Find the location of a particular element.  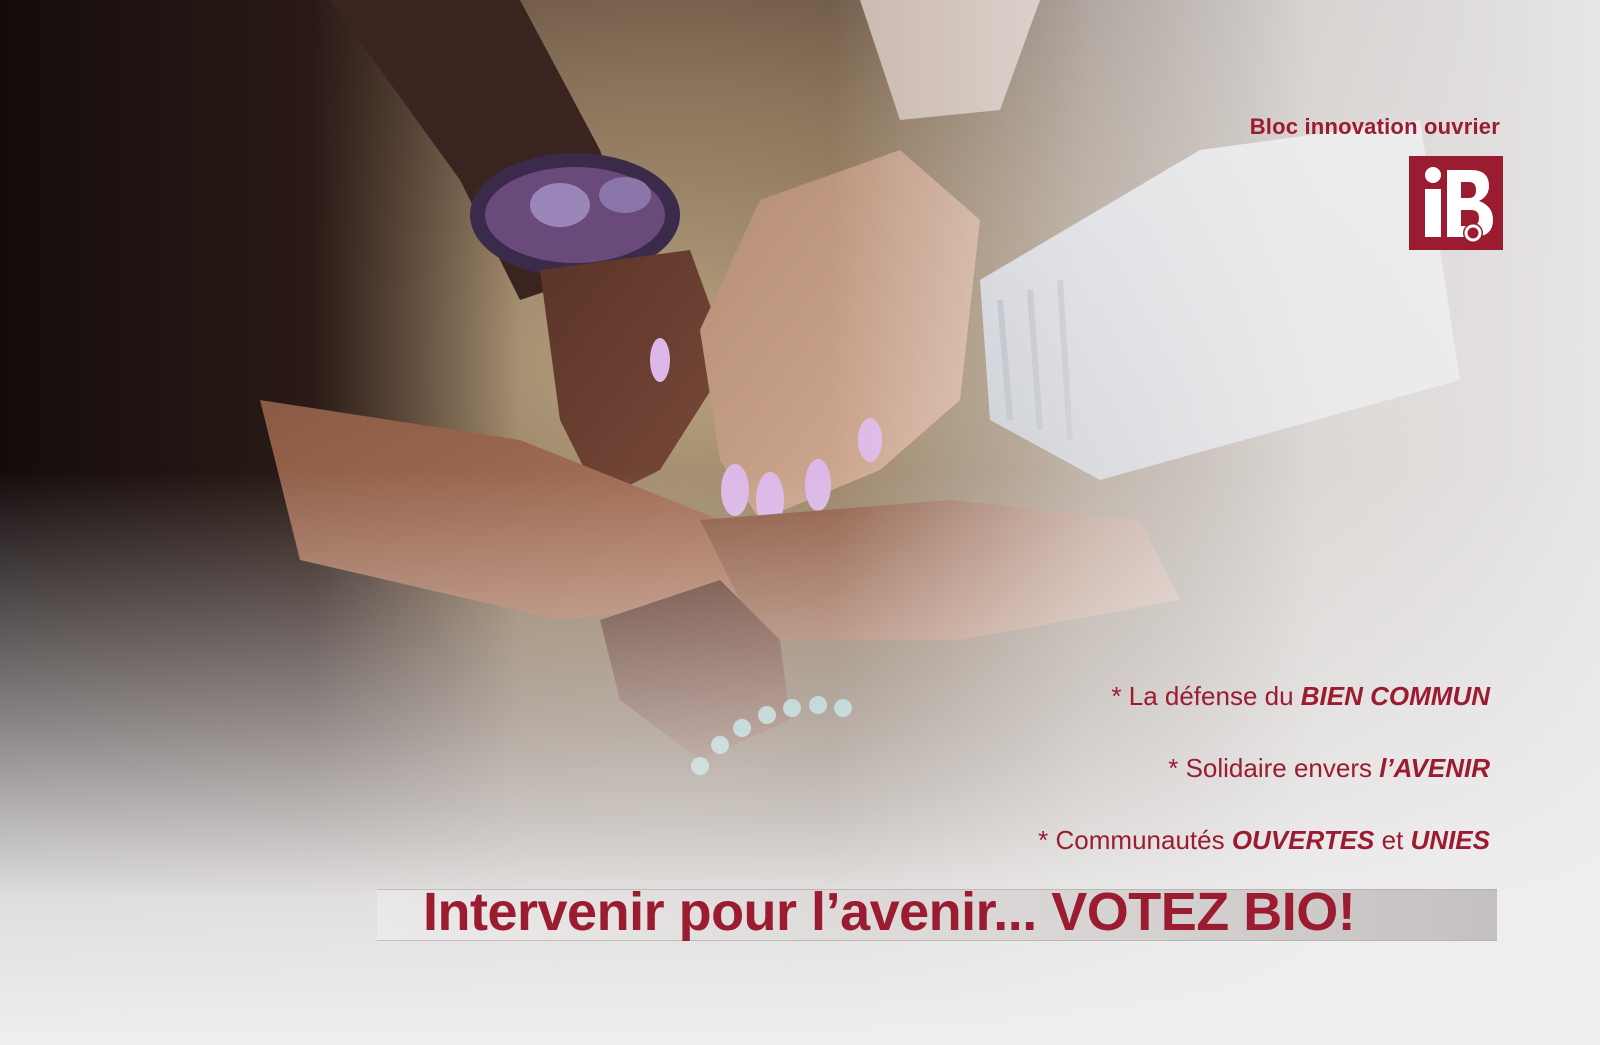

bullet-emphasis: l’AVENIR is located at coordinates (1434, 768).